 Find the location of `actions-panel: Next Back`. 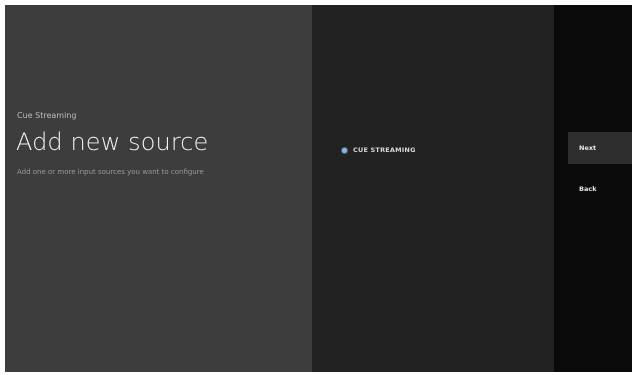

actions-panel: Next Back is located at coordinates (593, 188).